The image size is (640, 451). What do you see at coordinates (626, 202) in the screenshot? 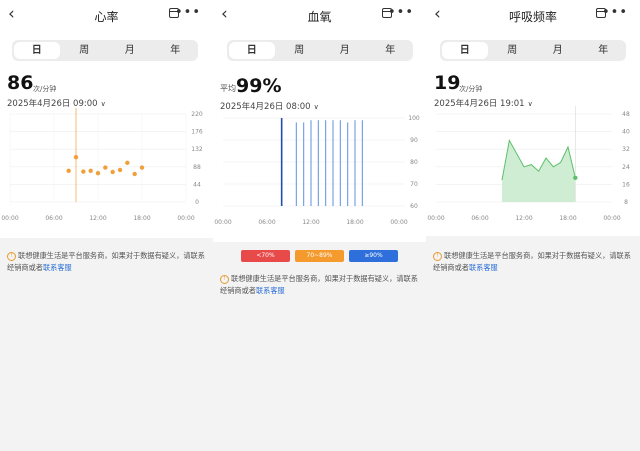
I see `y-tick-label: 8` at bounding box center [626, 202].